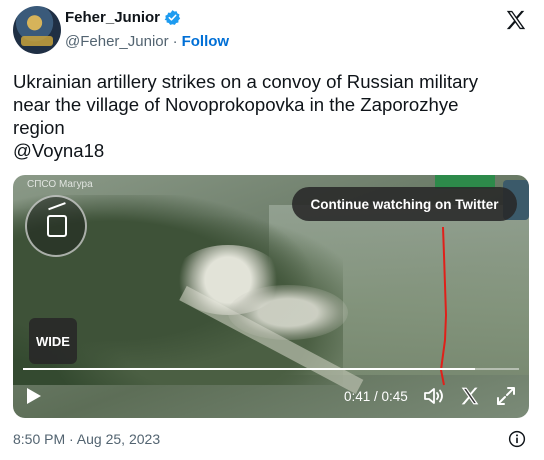 This screenshot has height=460, width=544. I want to click on follow-button: Follow, so click(206, 41).